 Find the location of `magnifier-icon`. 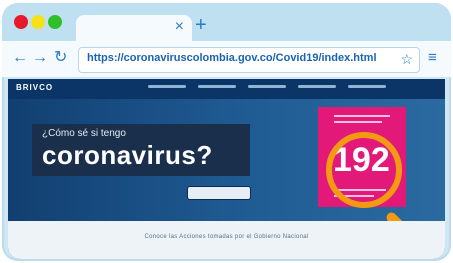

magnifier-icon is located at coordinates (364, 170).